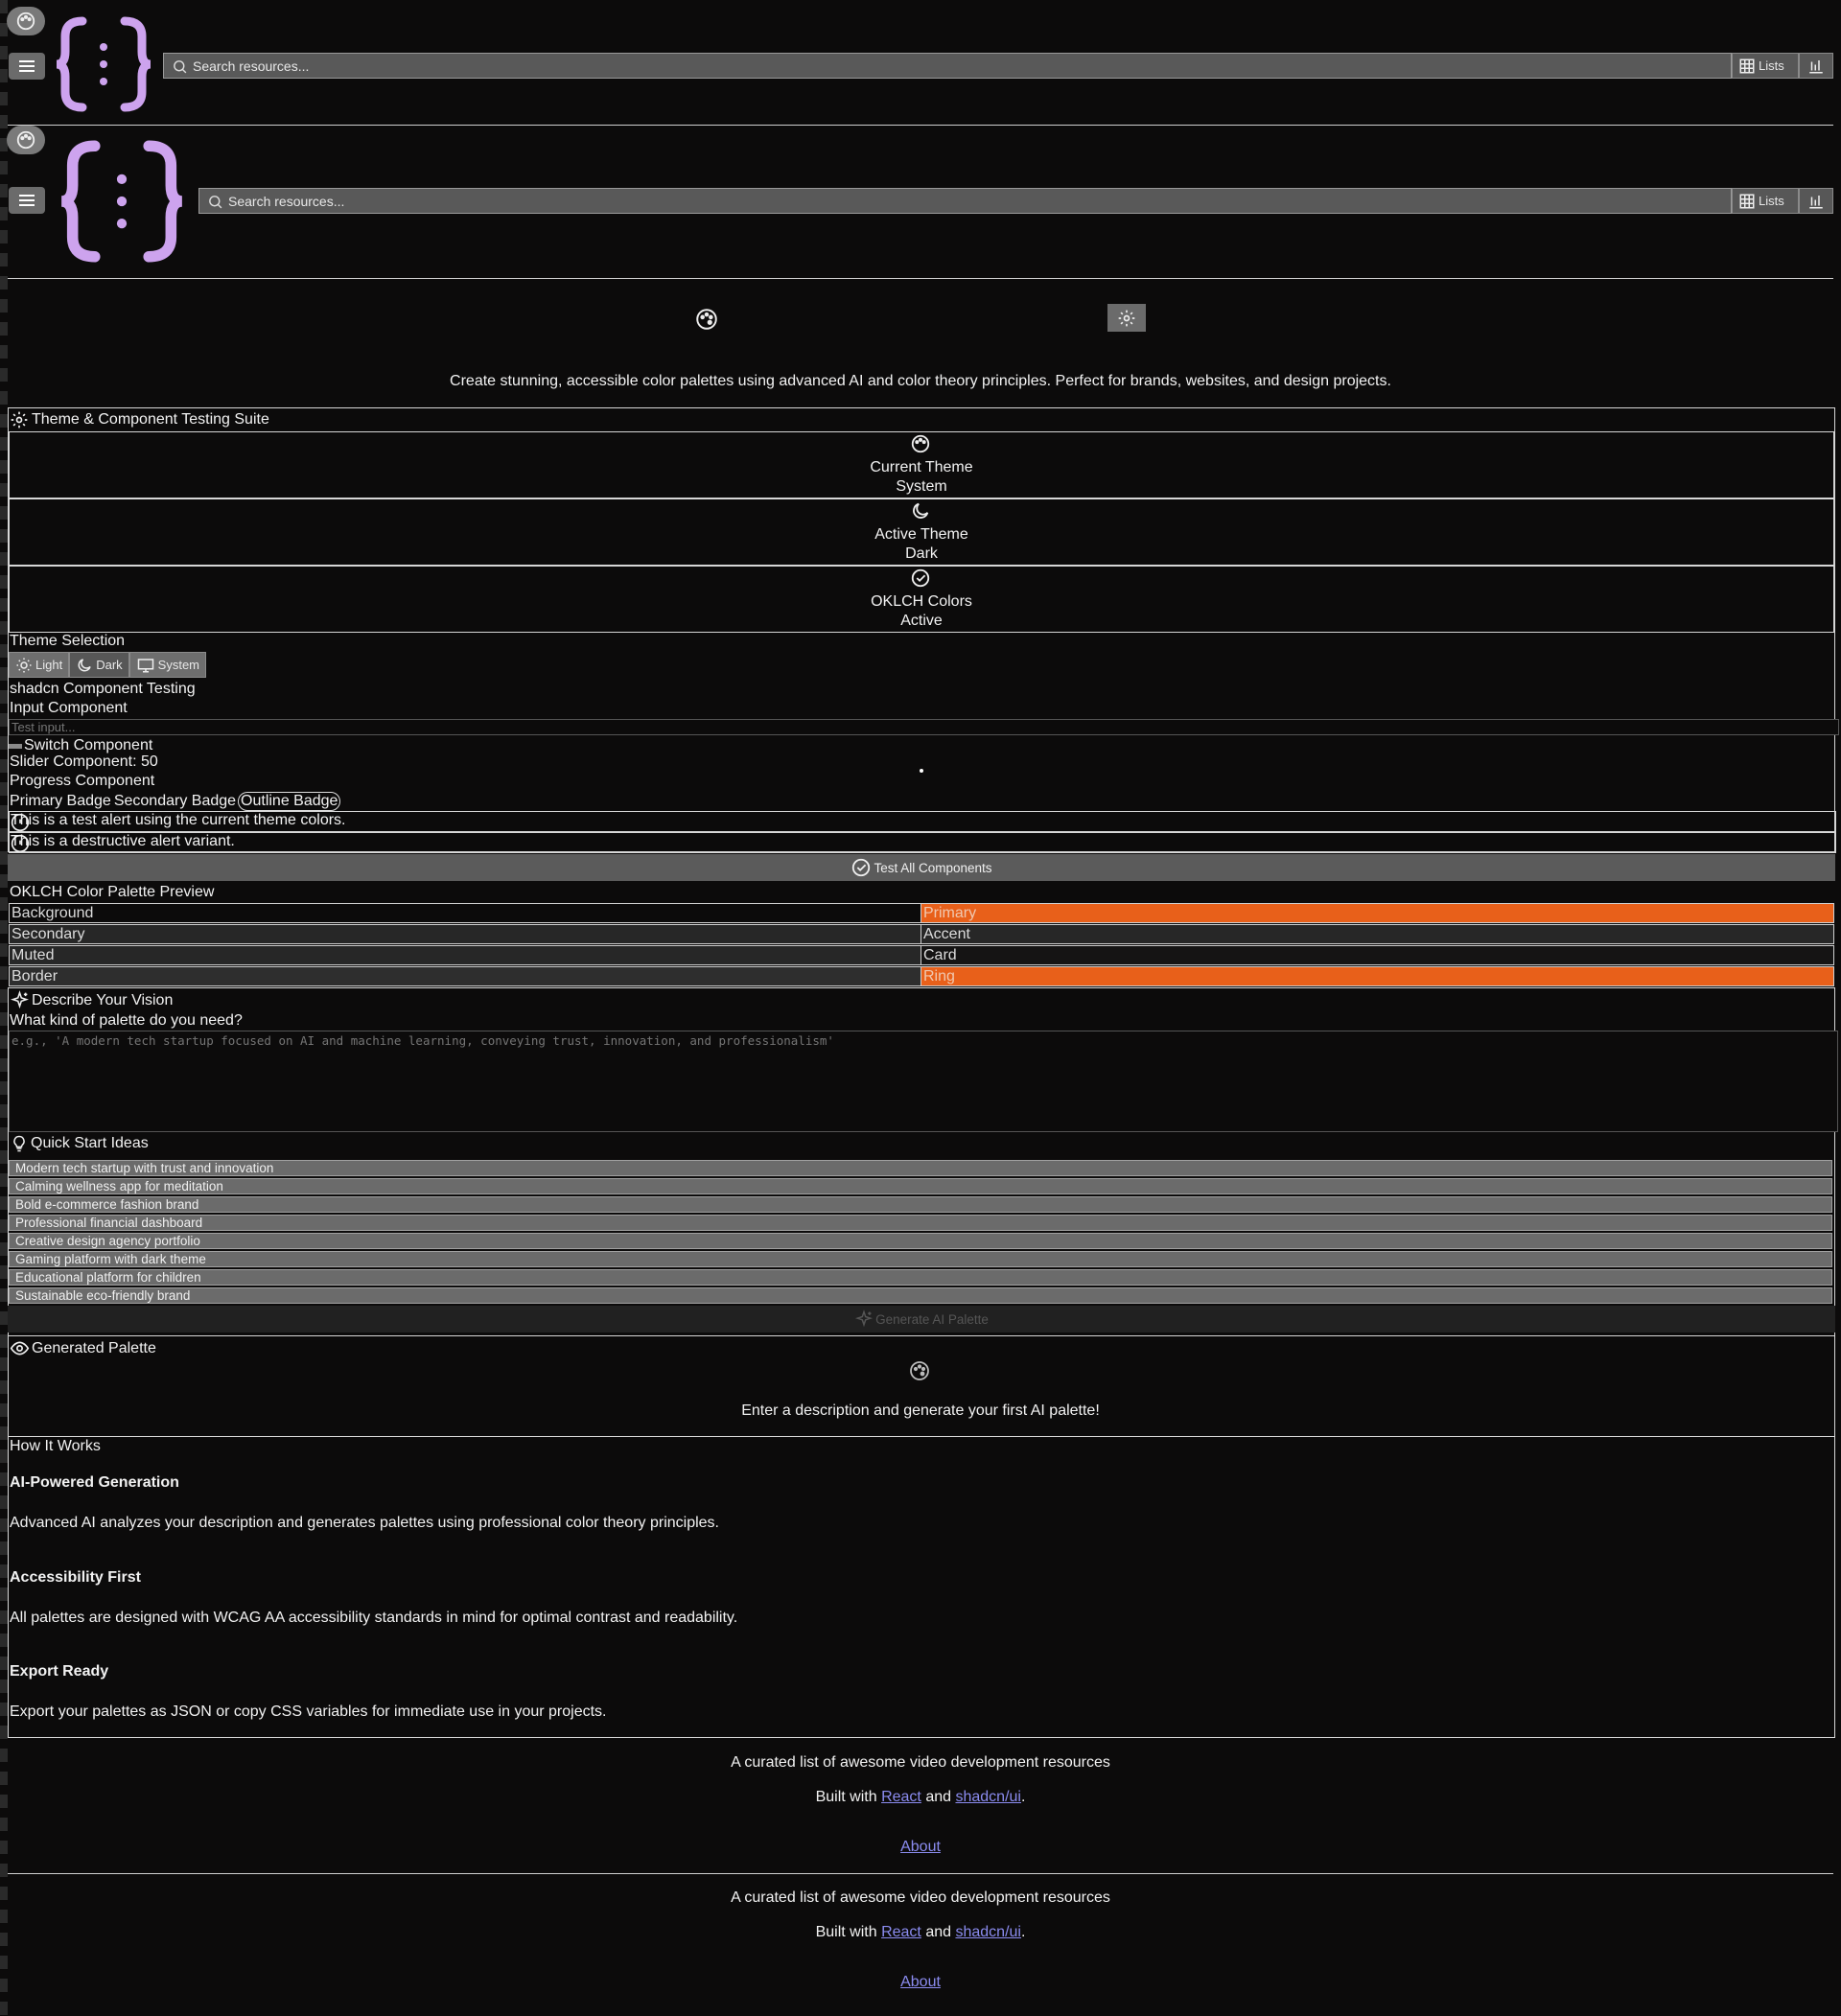  I want to click on testing-suite-title: Theme & Component Testing Suite, so click(139, 419).